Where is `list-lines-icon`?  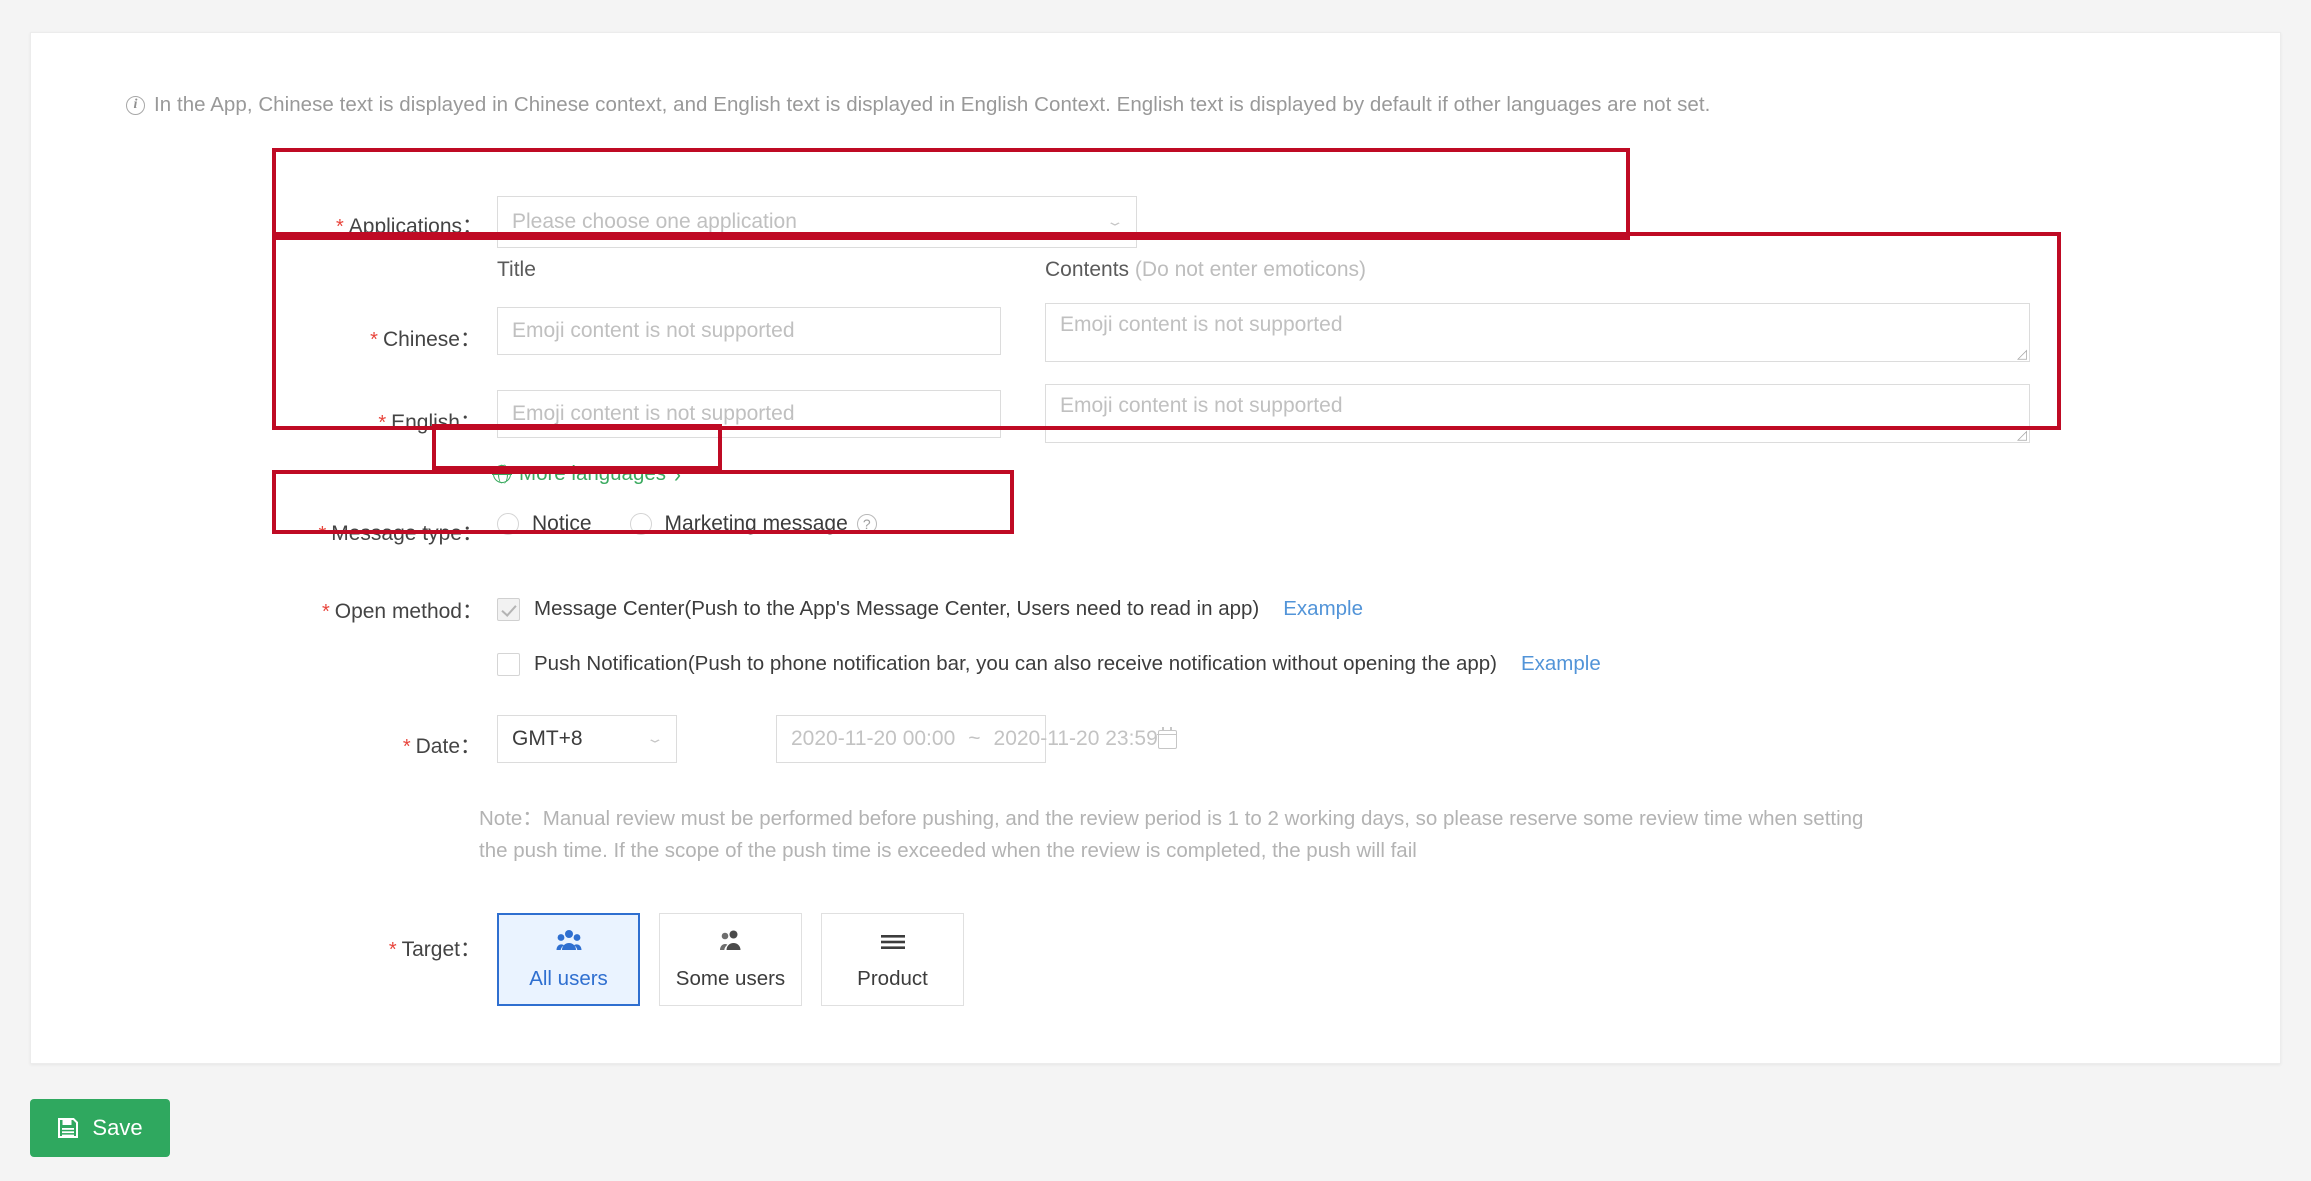
list-lines-icon is located at coordinates (893, 940).